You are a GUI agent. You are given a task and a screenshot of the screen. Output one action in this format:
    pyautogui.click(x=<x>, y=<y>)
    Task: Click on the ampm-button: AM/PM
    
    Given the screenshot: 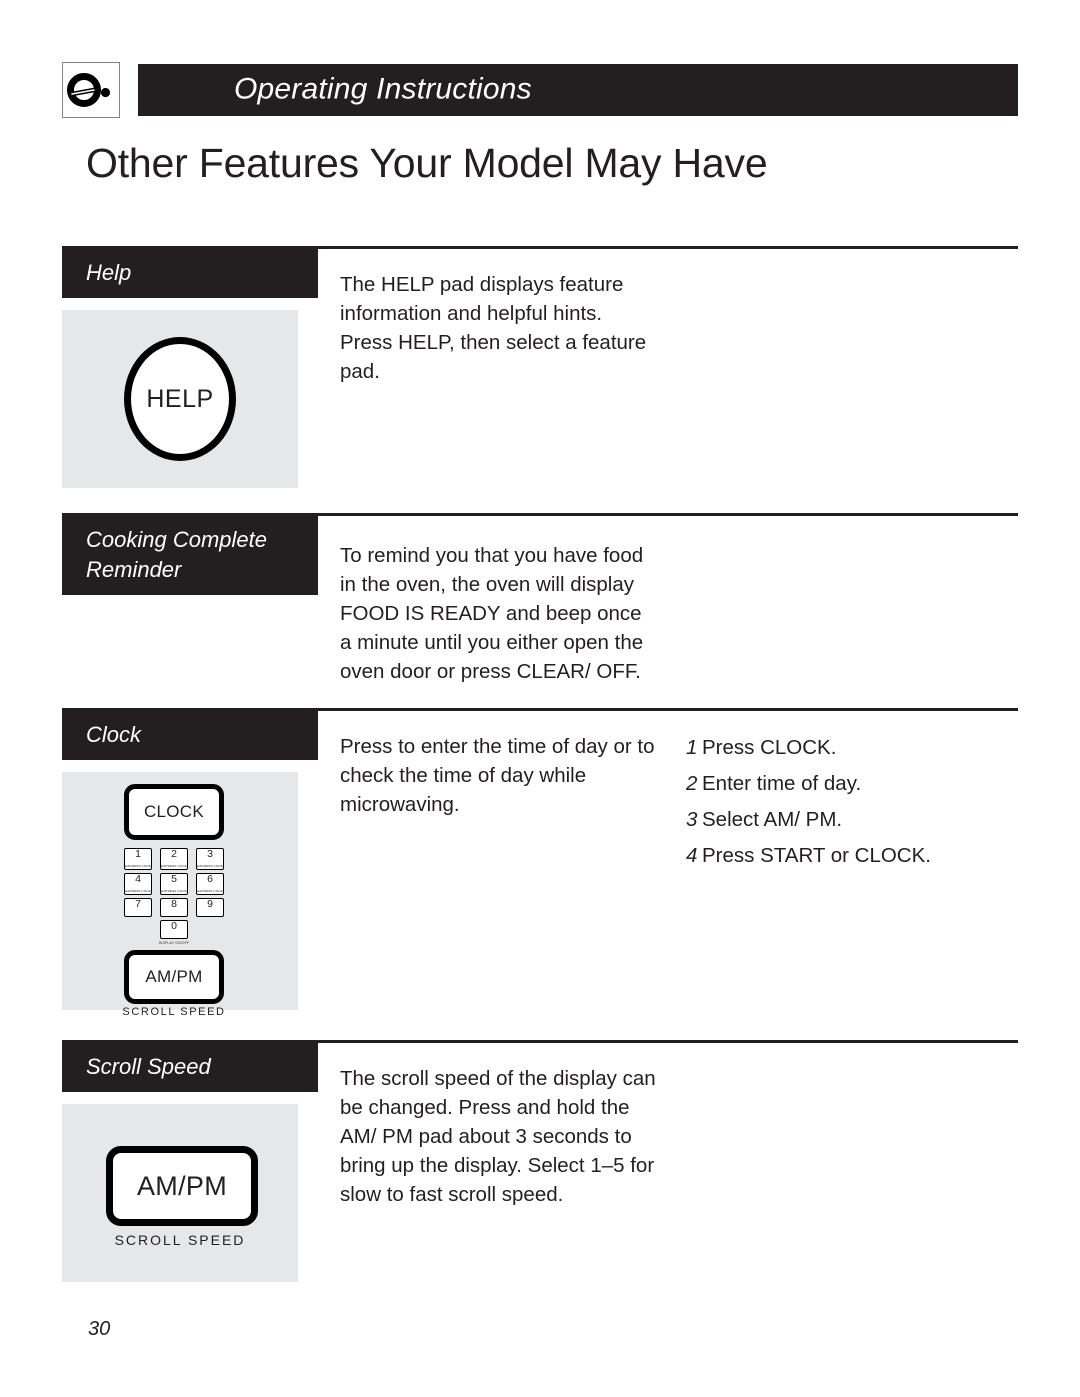 What is the action you would take?
    pyautogui.click(x=174, y=977)
    